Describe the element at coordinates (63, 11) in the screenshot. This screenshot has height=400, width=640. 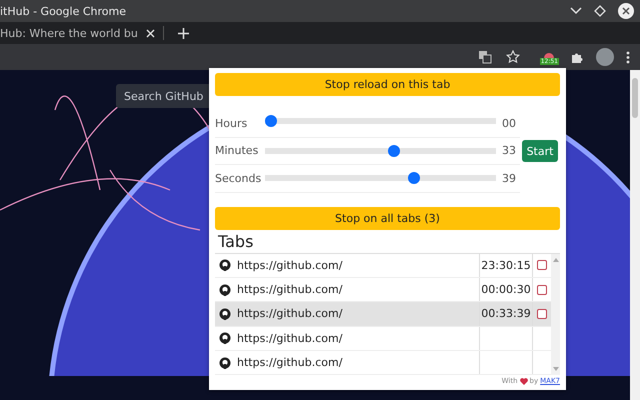
I see `window-title: itHub - Google Chrome` at that location.